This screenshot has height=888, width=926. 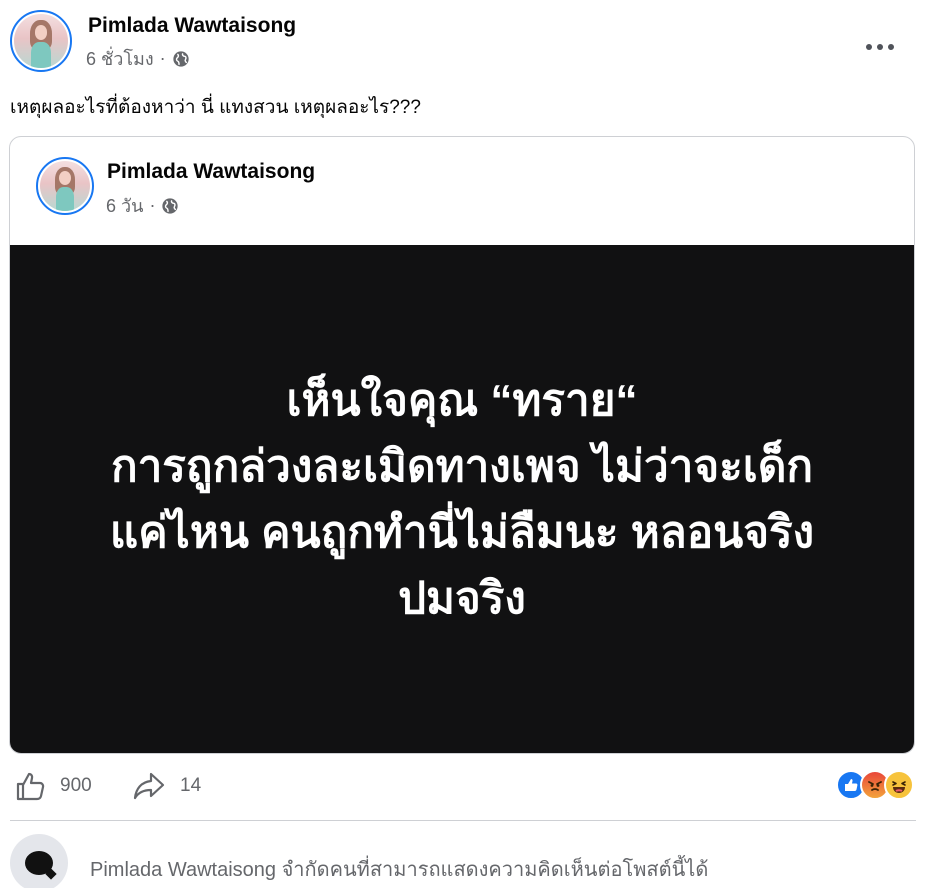 I want to click on haha-reaction-icon, so click(x=899, y=785).